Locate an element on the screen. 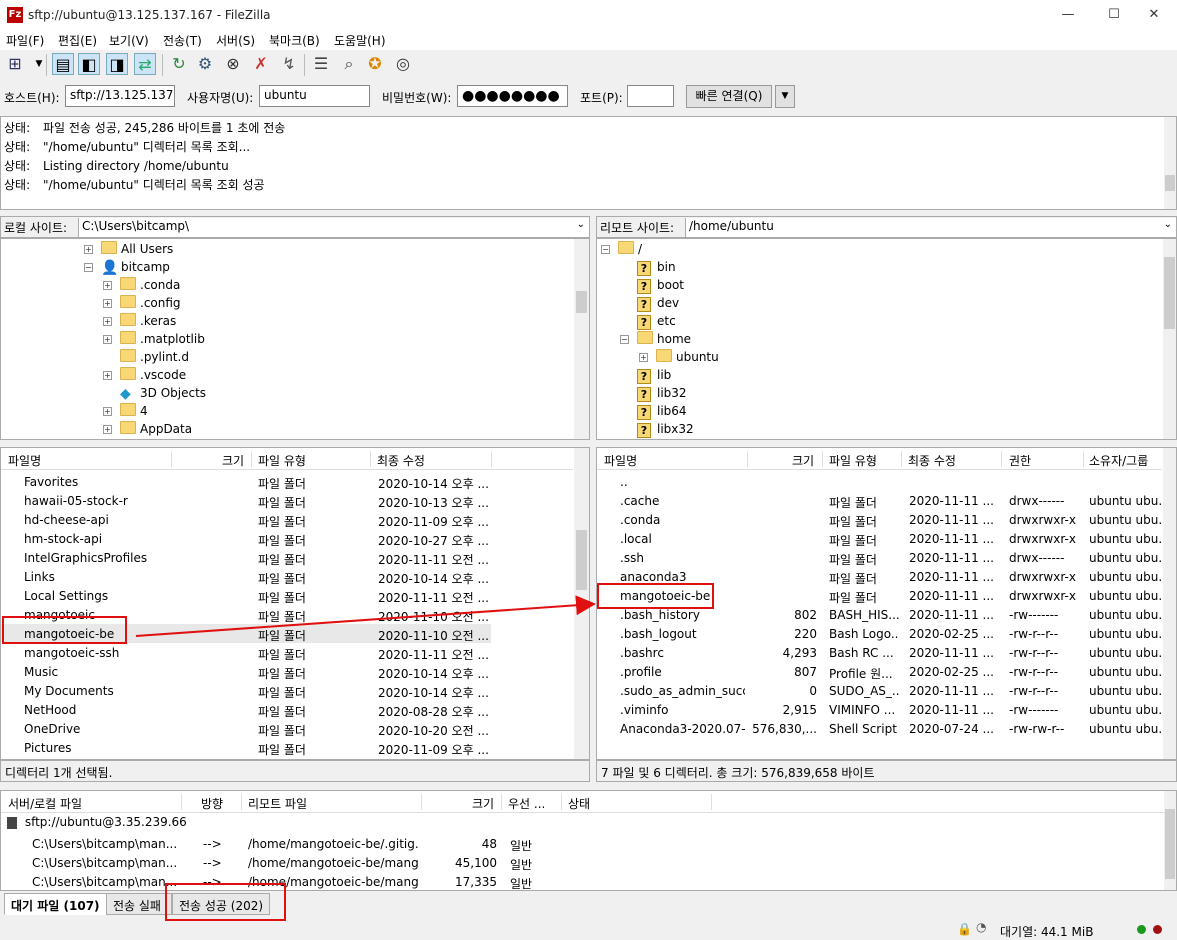 The height and width of the screenshot is (940, 1177). annotation-arrow is located at coordinates (365, 616).